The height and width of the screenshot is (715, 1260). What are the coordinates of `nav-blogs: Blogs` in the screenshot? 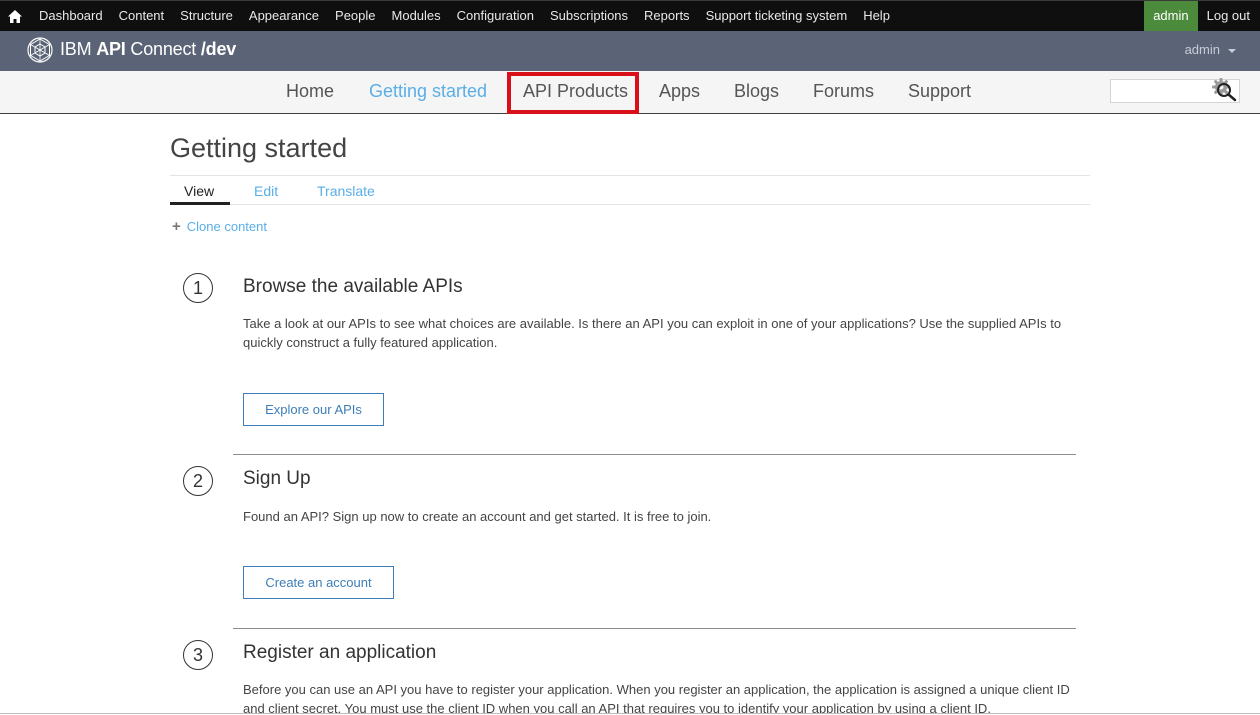 It's located at (756, 91).